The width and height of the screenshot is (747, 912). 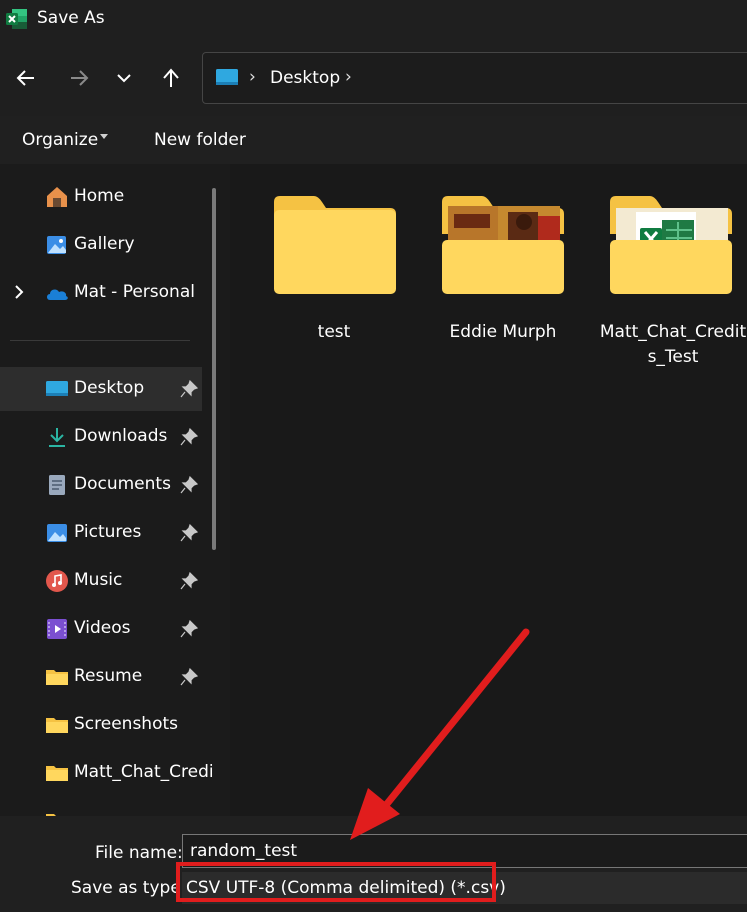 I want to click on up-button, so click(x=171, y=78).